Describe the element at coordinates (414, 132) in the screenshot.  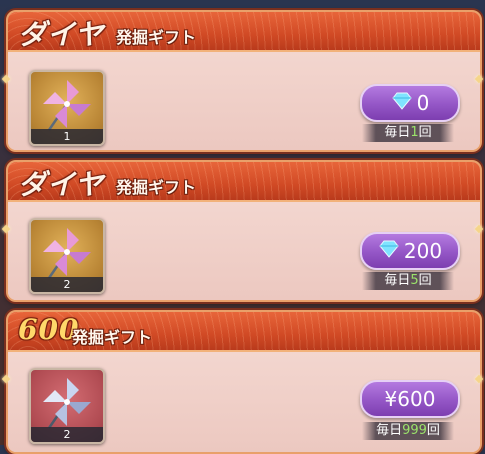
I see `daily-count: 1` at that location.